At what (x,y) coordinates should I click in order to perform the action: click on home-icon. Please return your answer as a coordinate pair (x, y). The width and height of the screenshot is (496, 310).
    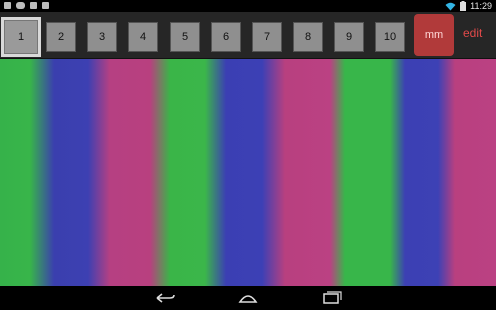
    Looking at the image, I should click on (248, 298).